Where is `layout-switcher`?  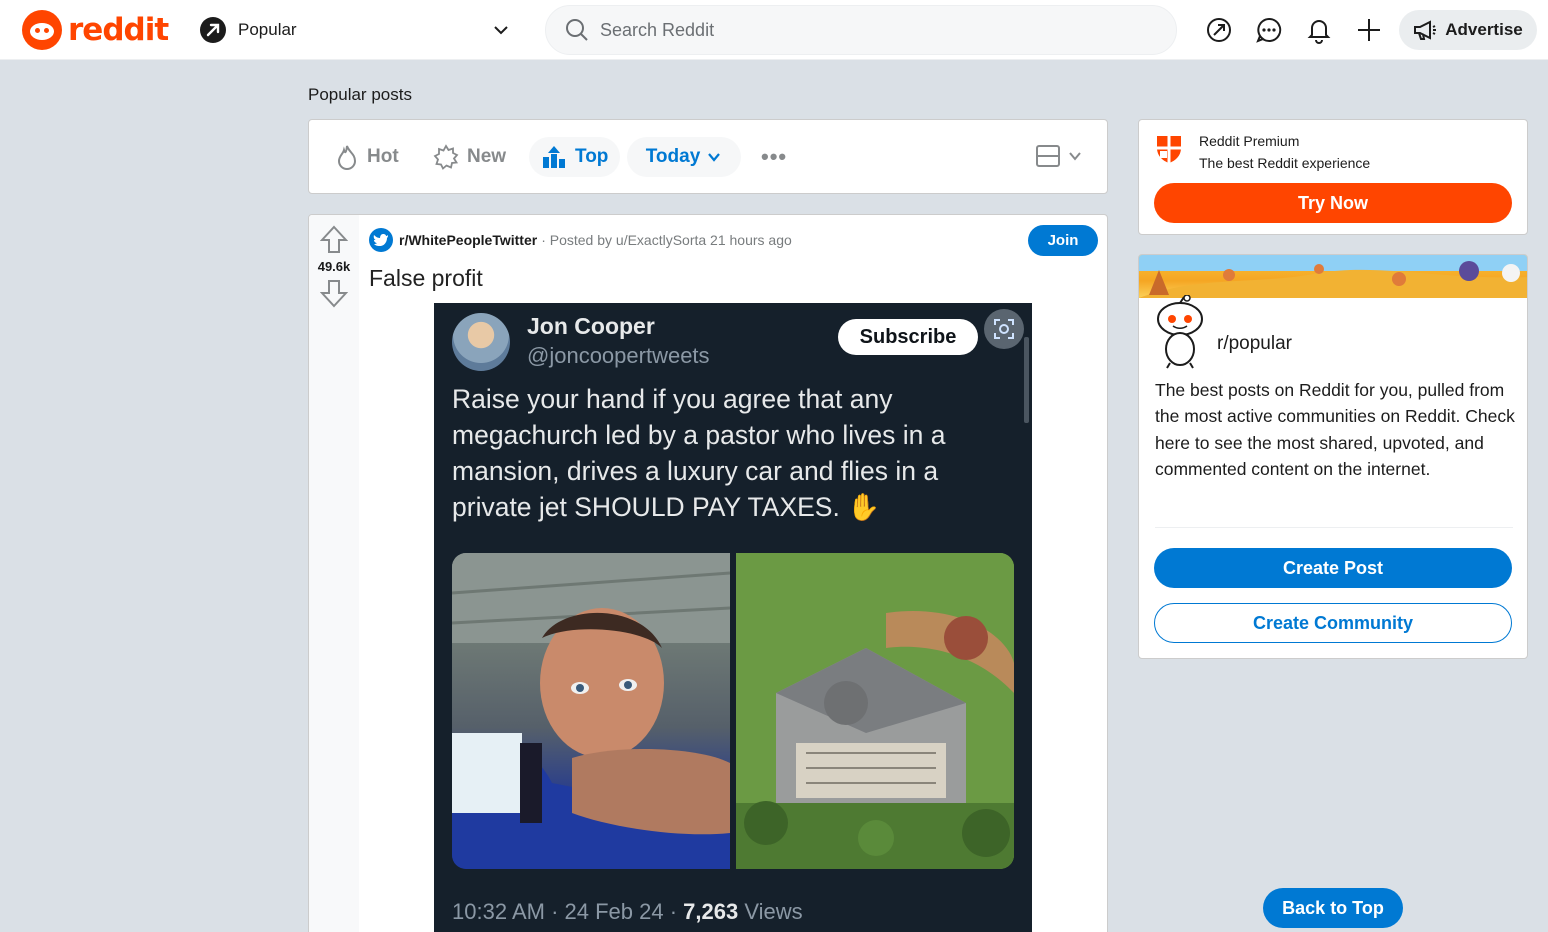
layout-switcher is located at coordinates (1059, 156).